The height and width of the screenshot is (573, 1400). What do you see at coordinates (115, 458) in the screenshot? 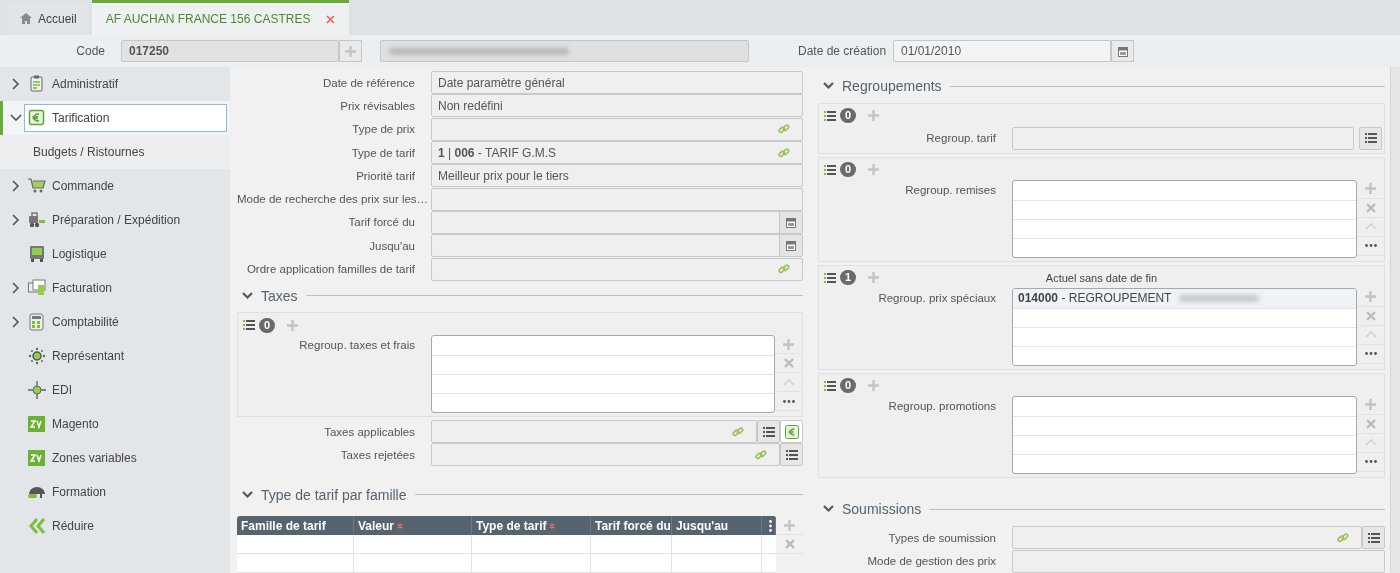
I see `sidebar-item: Zones variables` at bounding box center [115, 458].